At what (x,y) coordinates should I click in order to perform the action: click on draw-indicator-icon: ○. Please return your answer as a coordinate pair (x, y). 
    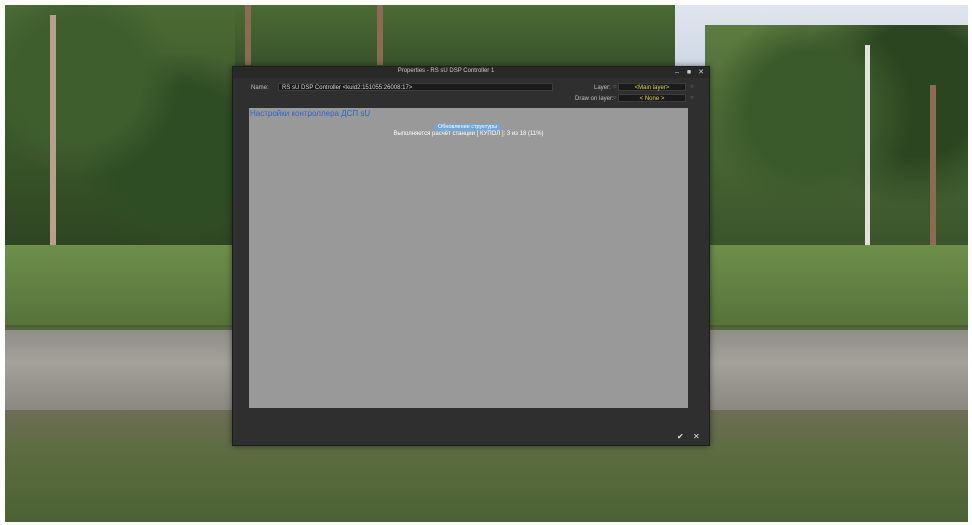
    Looking at the image, I should click on (615, 98).